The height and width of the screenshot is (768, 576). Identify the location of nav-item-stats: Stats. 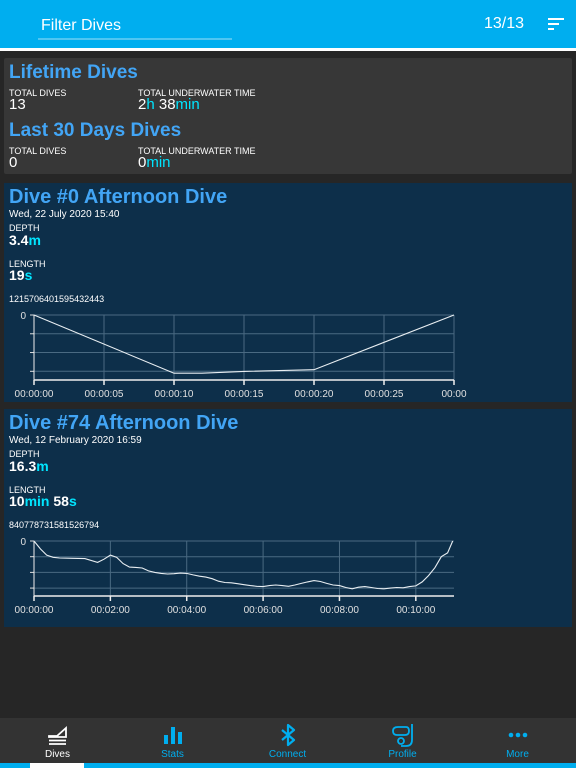
(172, 741).